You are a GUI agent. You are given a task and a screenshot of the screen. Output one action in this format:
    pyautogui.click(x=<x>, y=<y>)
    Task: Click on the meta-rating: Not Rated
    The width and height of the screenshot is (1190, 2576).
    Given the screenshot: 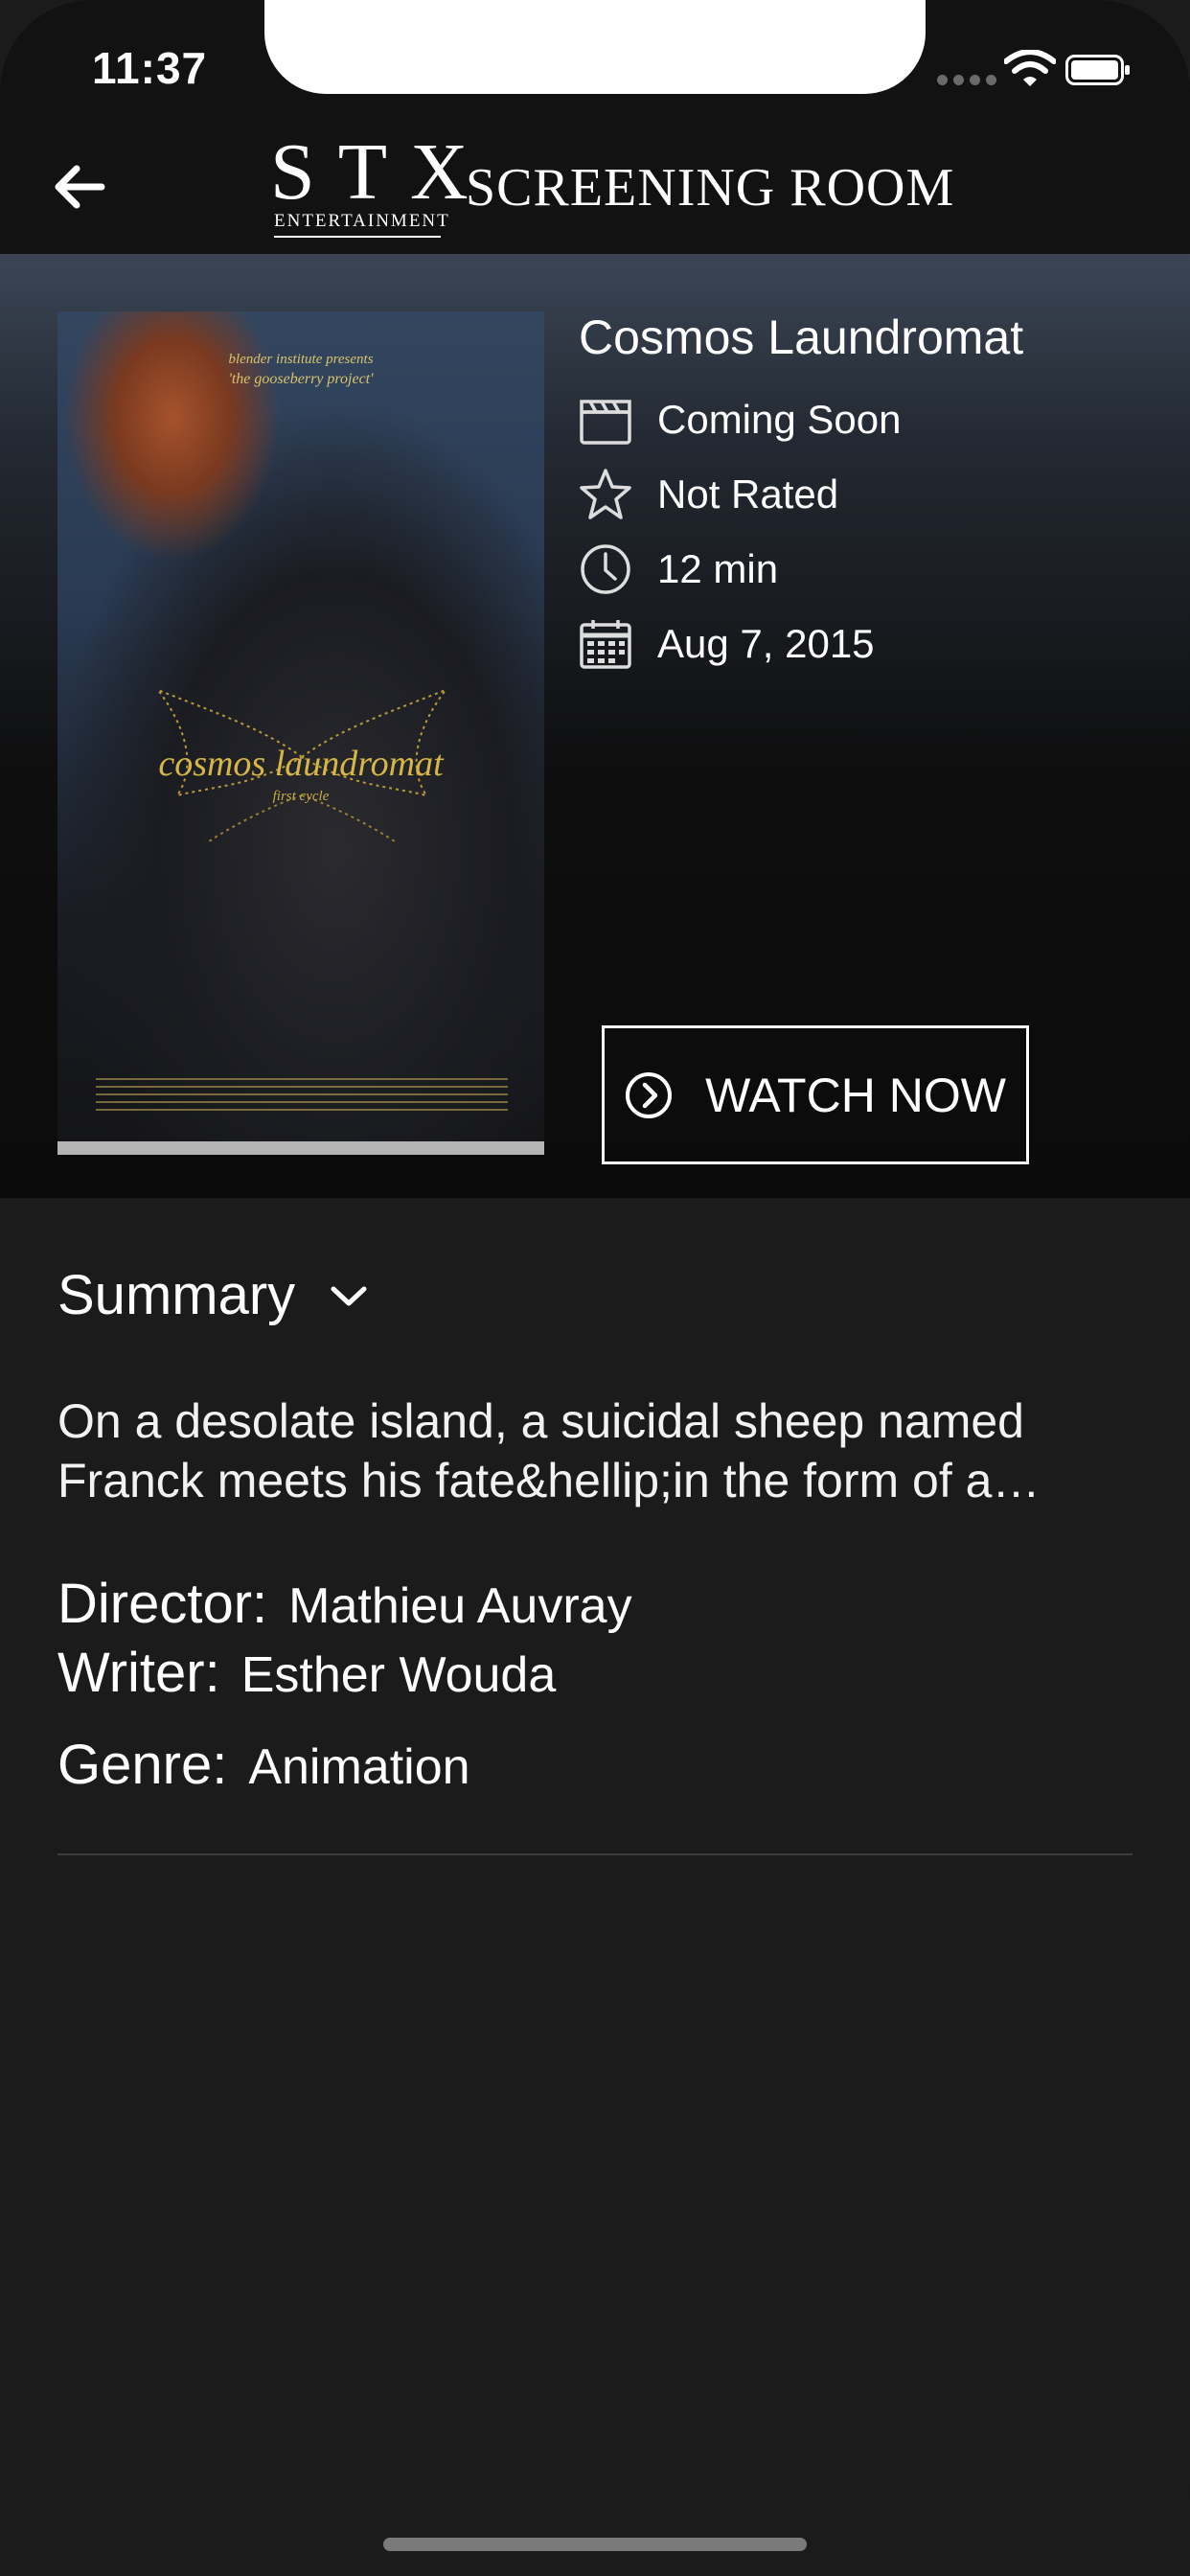 What is the action you would take?
    pyautogui.click(x=709, y=494)
    